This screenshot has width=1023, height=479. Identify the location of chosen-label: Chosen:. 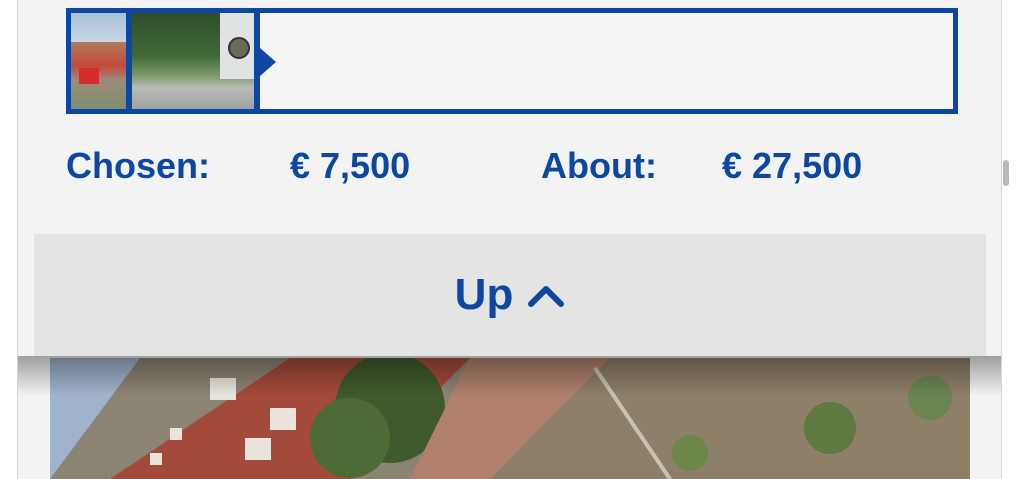
(138, 165).